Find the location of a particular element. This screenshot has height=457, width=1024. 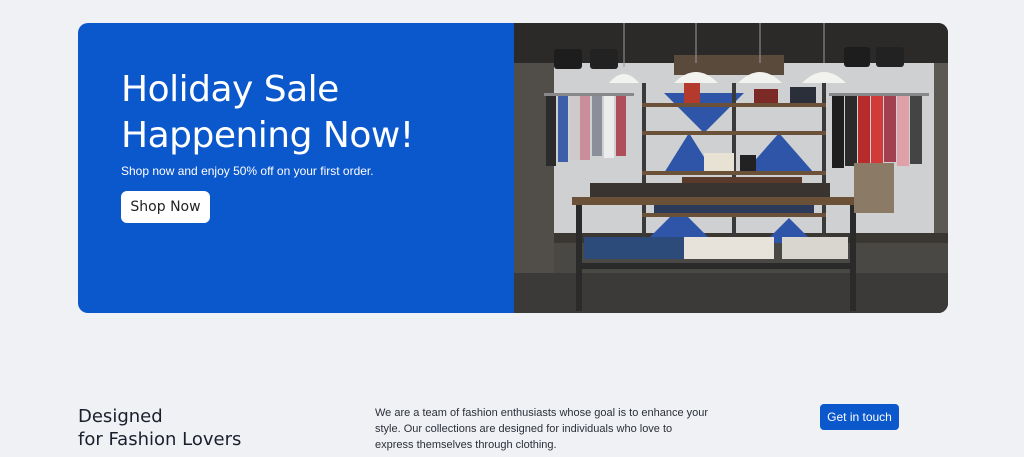

about-title-line-1: Designed is located at coordinates (120, 416).